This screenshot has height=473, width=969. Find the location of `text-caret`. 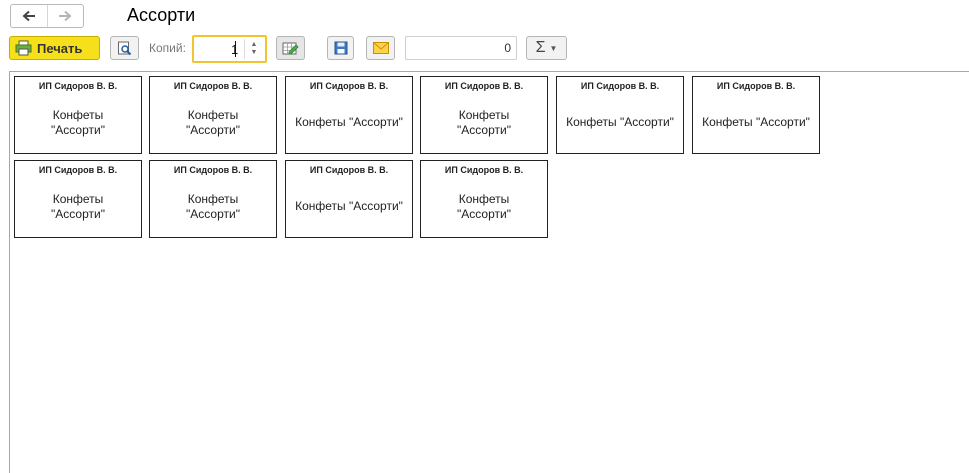

text-caret is located at coordinates (235, 49).